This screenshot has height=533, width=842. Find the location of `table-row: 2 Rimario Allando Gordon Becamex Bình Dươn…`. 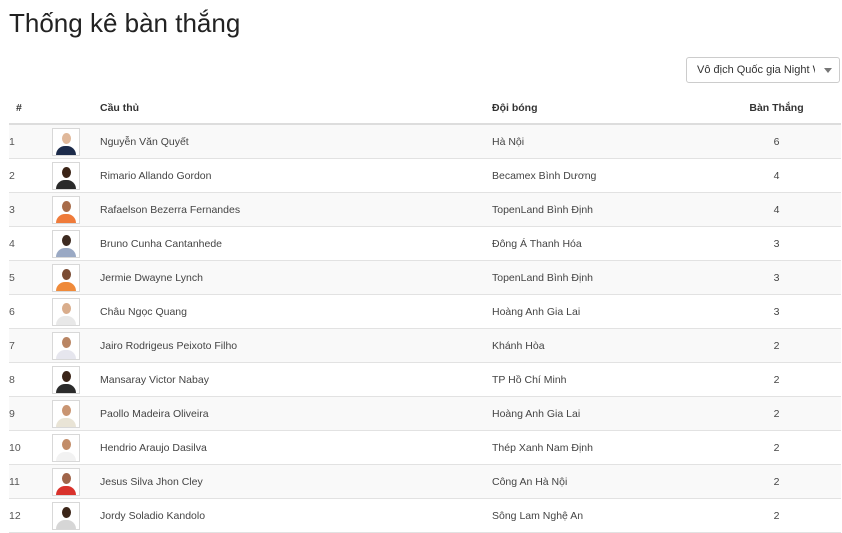

table-row: 2 Rimario Allando Gordon Becamex Bình Dươn… is located at coordinates (425, 175).